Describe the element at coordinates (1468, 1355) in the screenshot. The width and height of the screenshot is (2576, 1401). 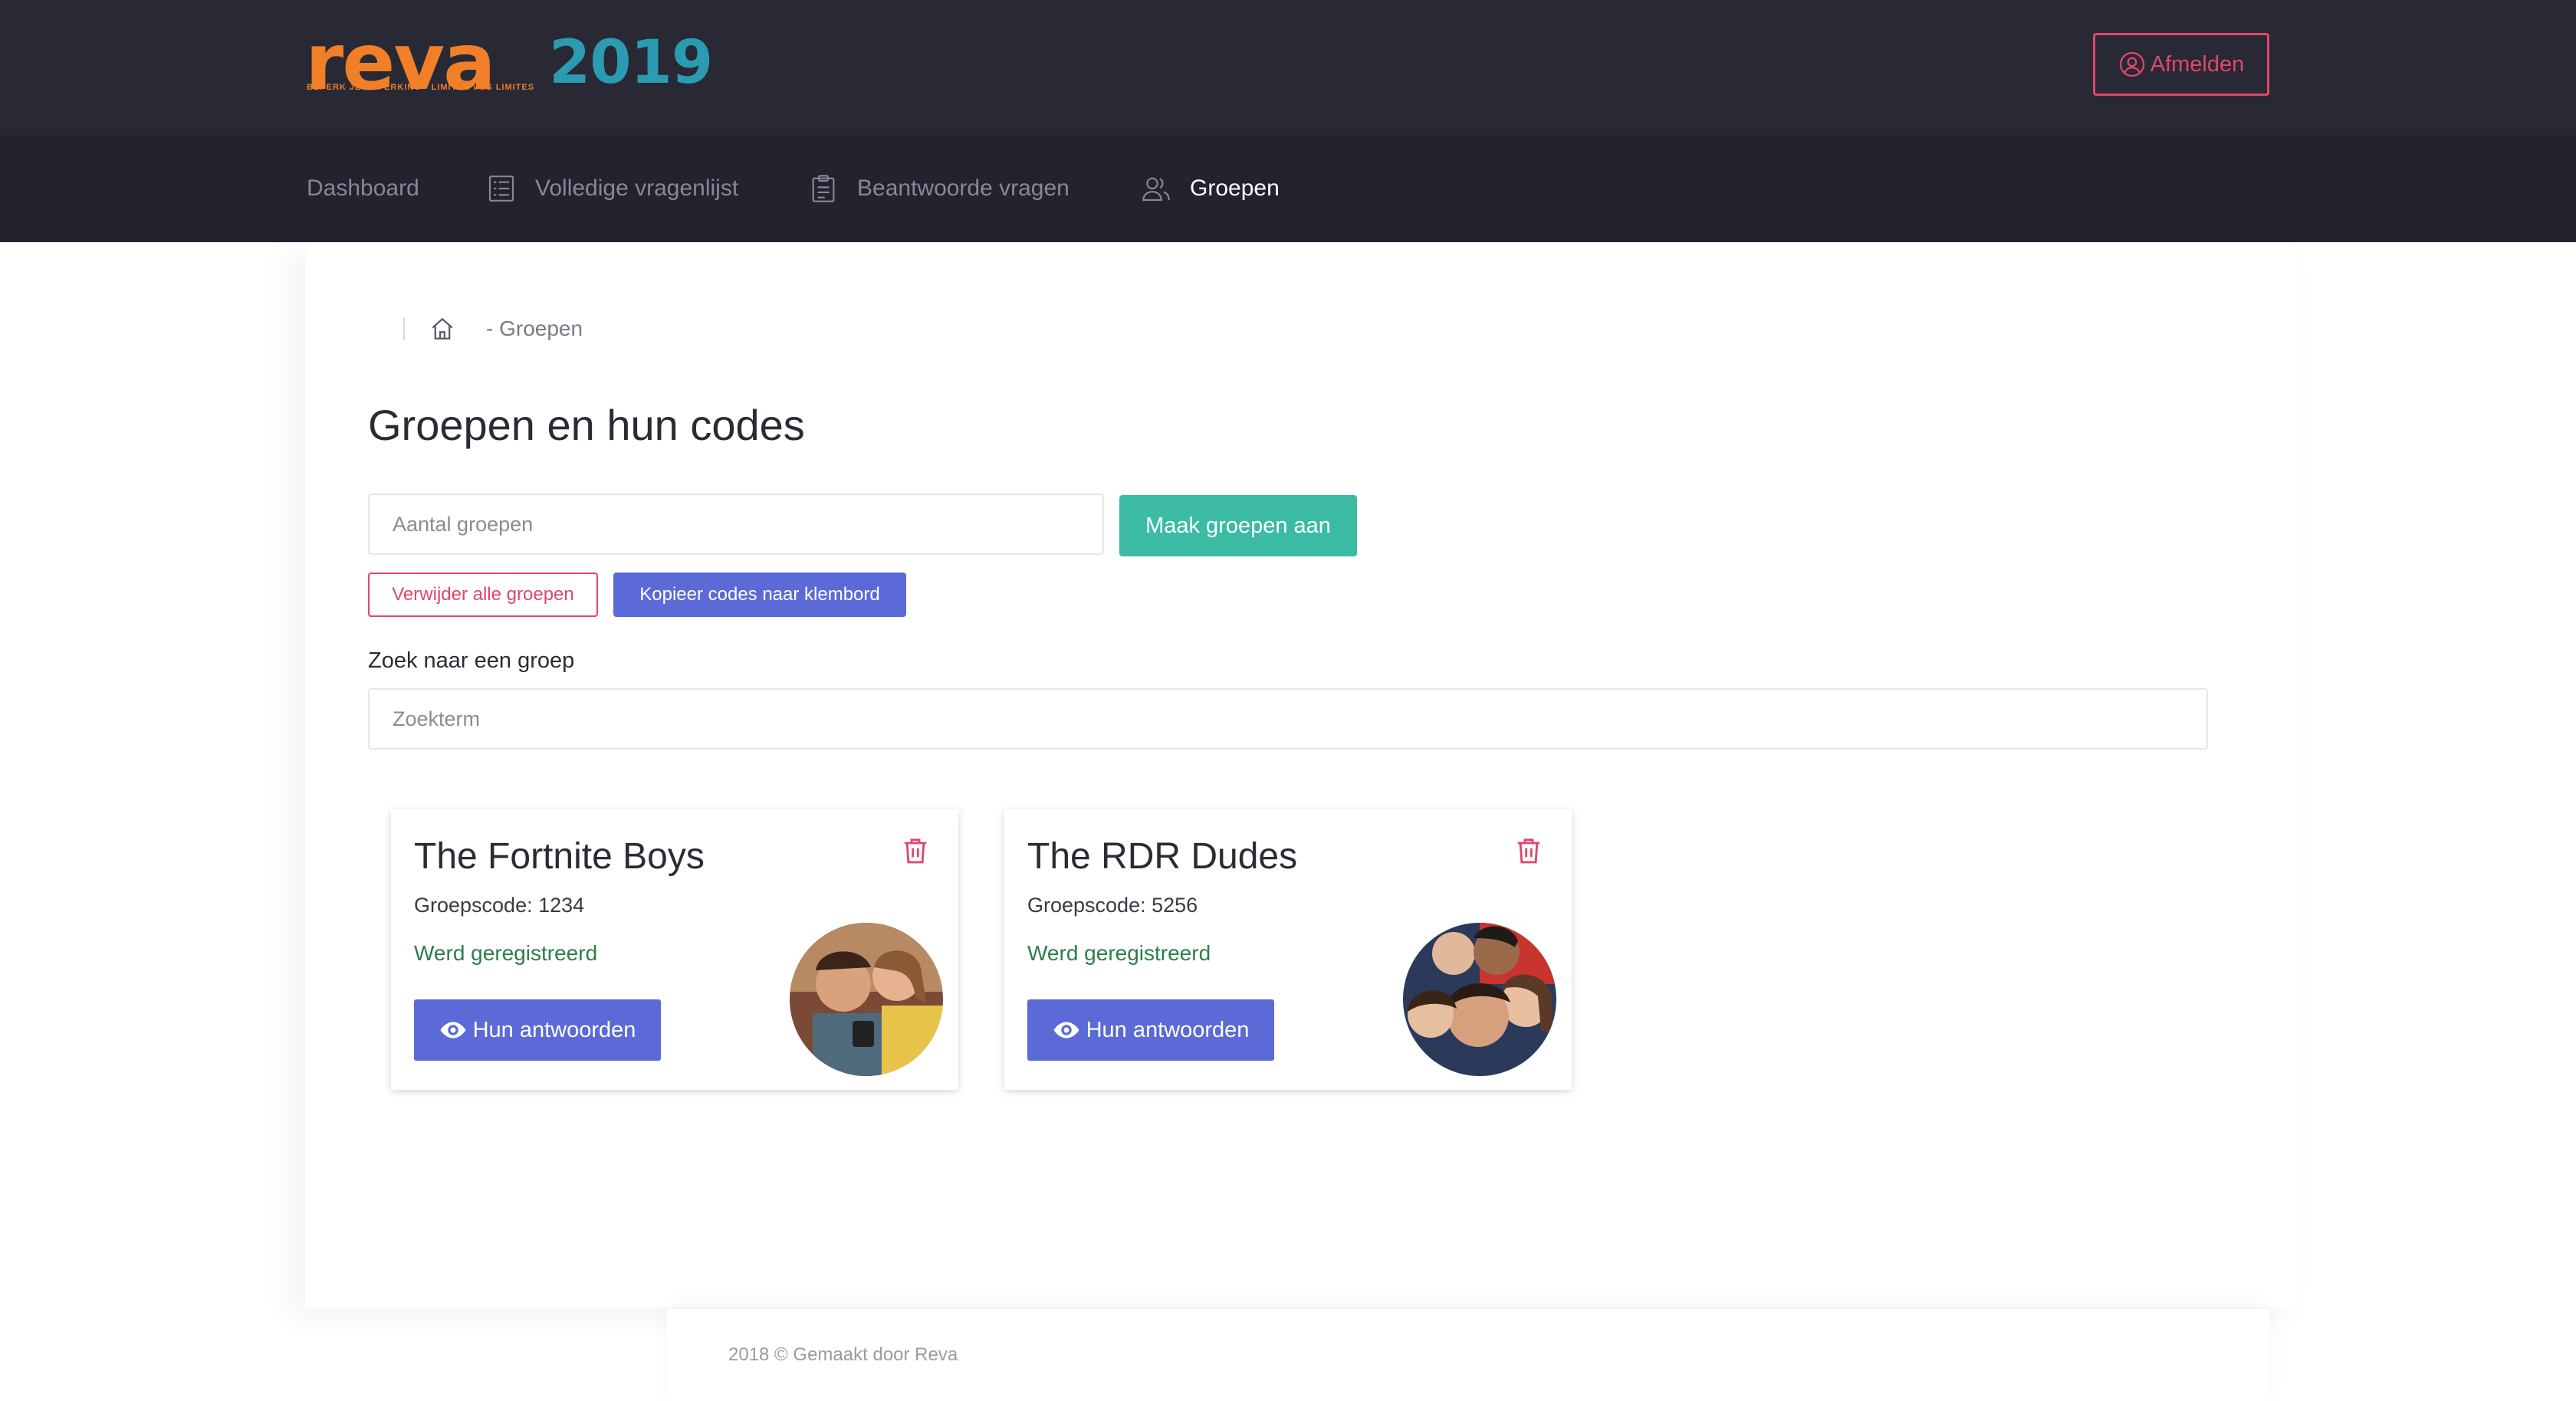
I see `footer: 2018 © Gemaakt door Reva` at that location.